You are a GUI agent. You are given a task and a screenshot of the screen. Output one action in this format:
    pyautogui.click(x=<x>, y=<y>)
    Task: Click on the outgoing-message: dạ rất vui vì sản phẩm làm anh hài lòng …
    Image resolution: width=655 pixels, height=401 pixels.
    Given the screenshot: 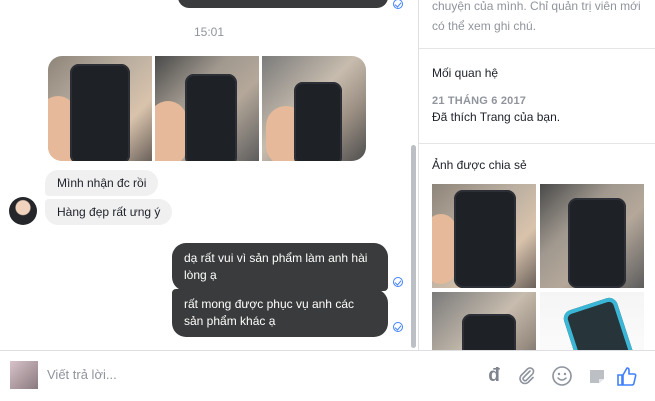 What is the action you would take?
    pyautogui.click(x=280, y=267)
    